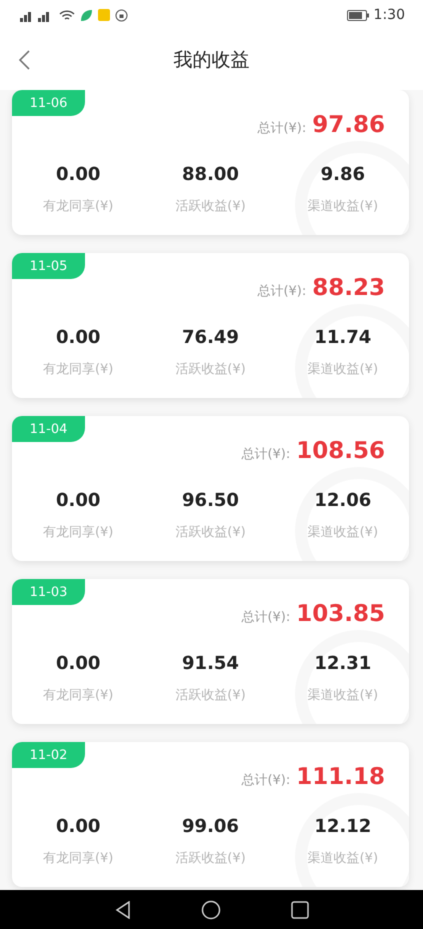  What do you see at coordinates (67, 15) in the screenshot?
I see `wifi-icon` at bounding box center [67, 15].